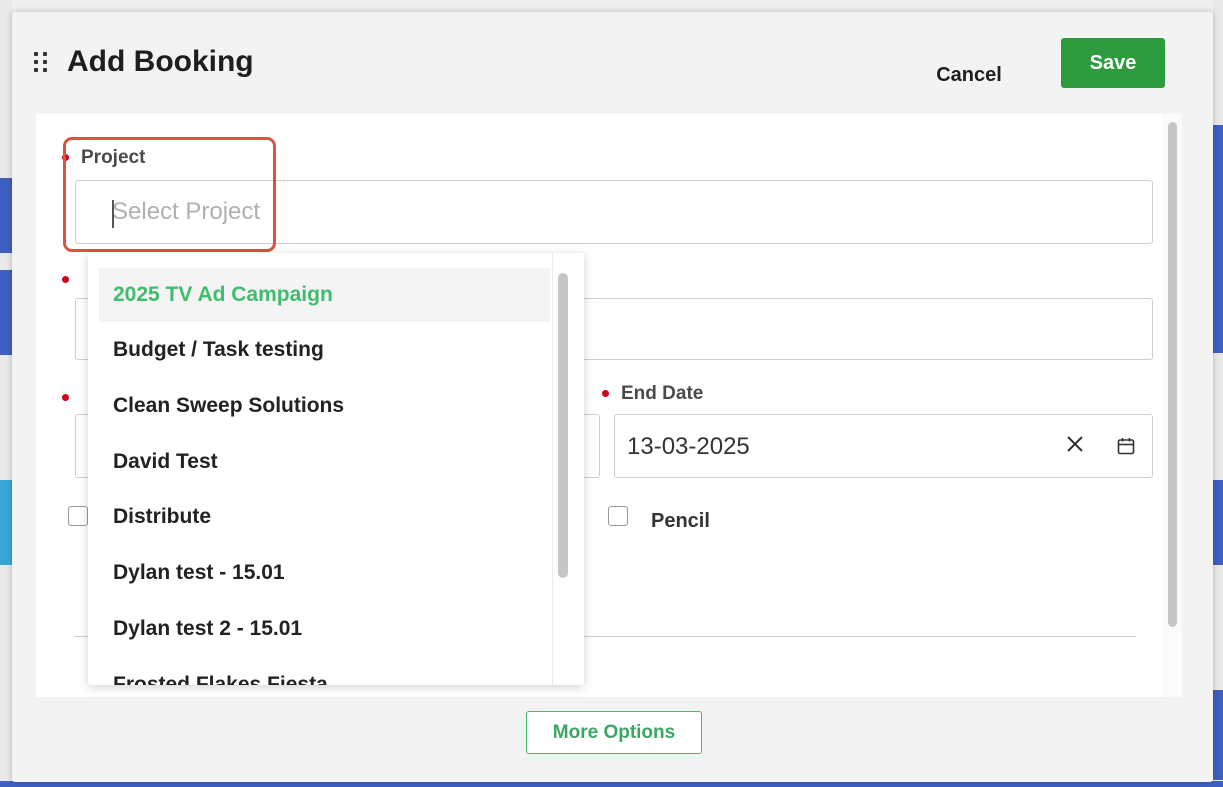  What do you see at coordinates (324, 629) in the screenshot?
I see `dropdown-item-dylan-test-2-15-01: Dylan test 2 - 15.01` at bounding box center [324, 629].